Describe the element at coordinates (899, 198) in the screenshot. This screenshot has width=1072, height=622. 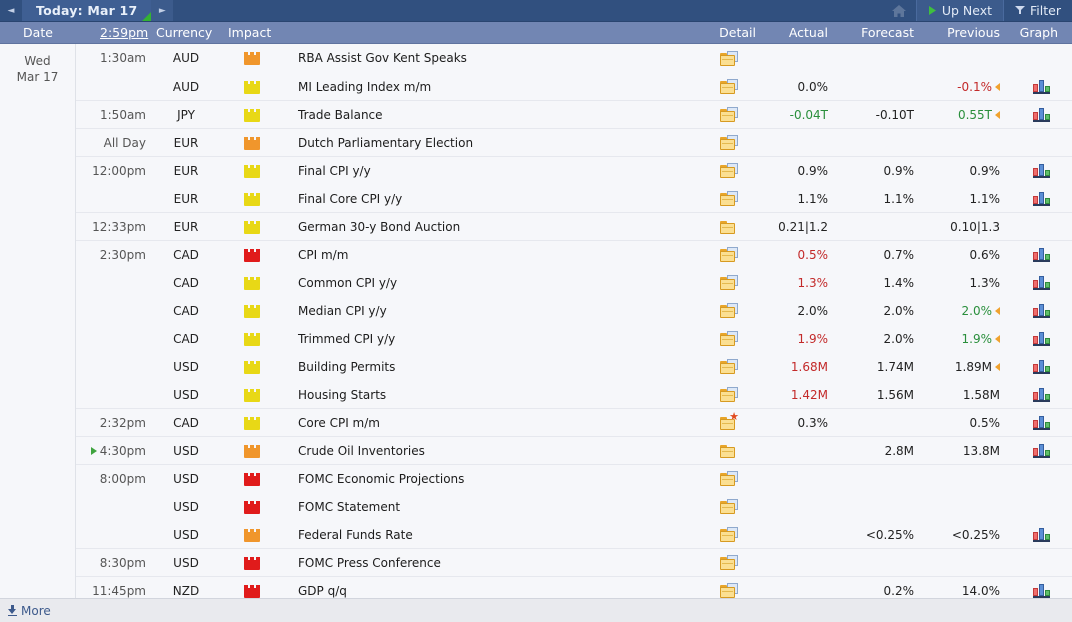
I see `row-forecast: 1.1%` at that location.